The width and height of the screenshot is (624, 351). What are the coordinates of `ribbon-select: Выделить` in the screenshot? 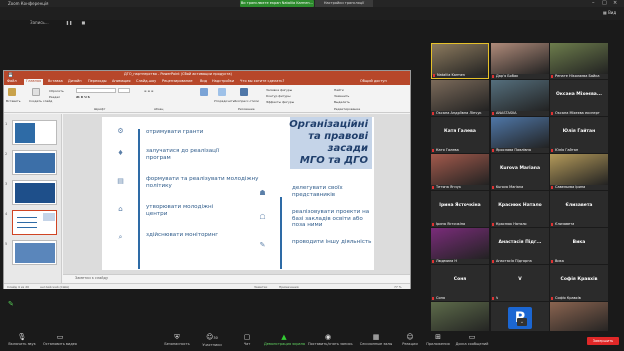 It's located at (342, 102).